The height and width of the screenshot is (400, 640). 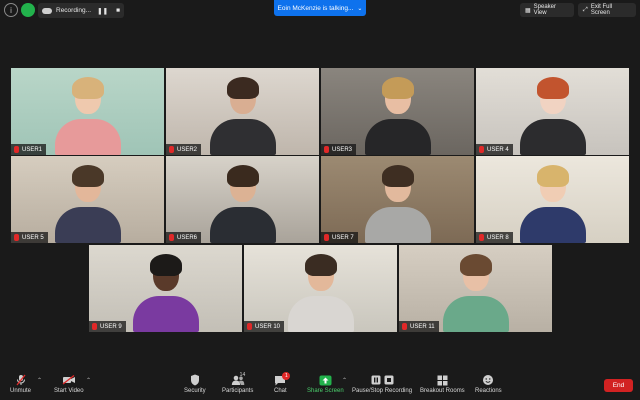 I want to click on chevron-down-icon: ⌄, so click(x=360, y=8).